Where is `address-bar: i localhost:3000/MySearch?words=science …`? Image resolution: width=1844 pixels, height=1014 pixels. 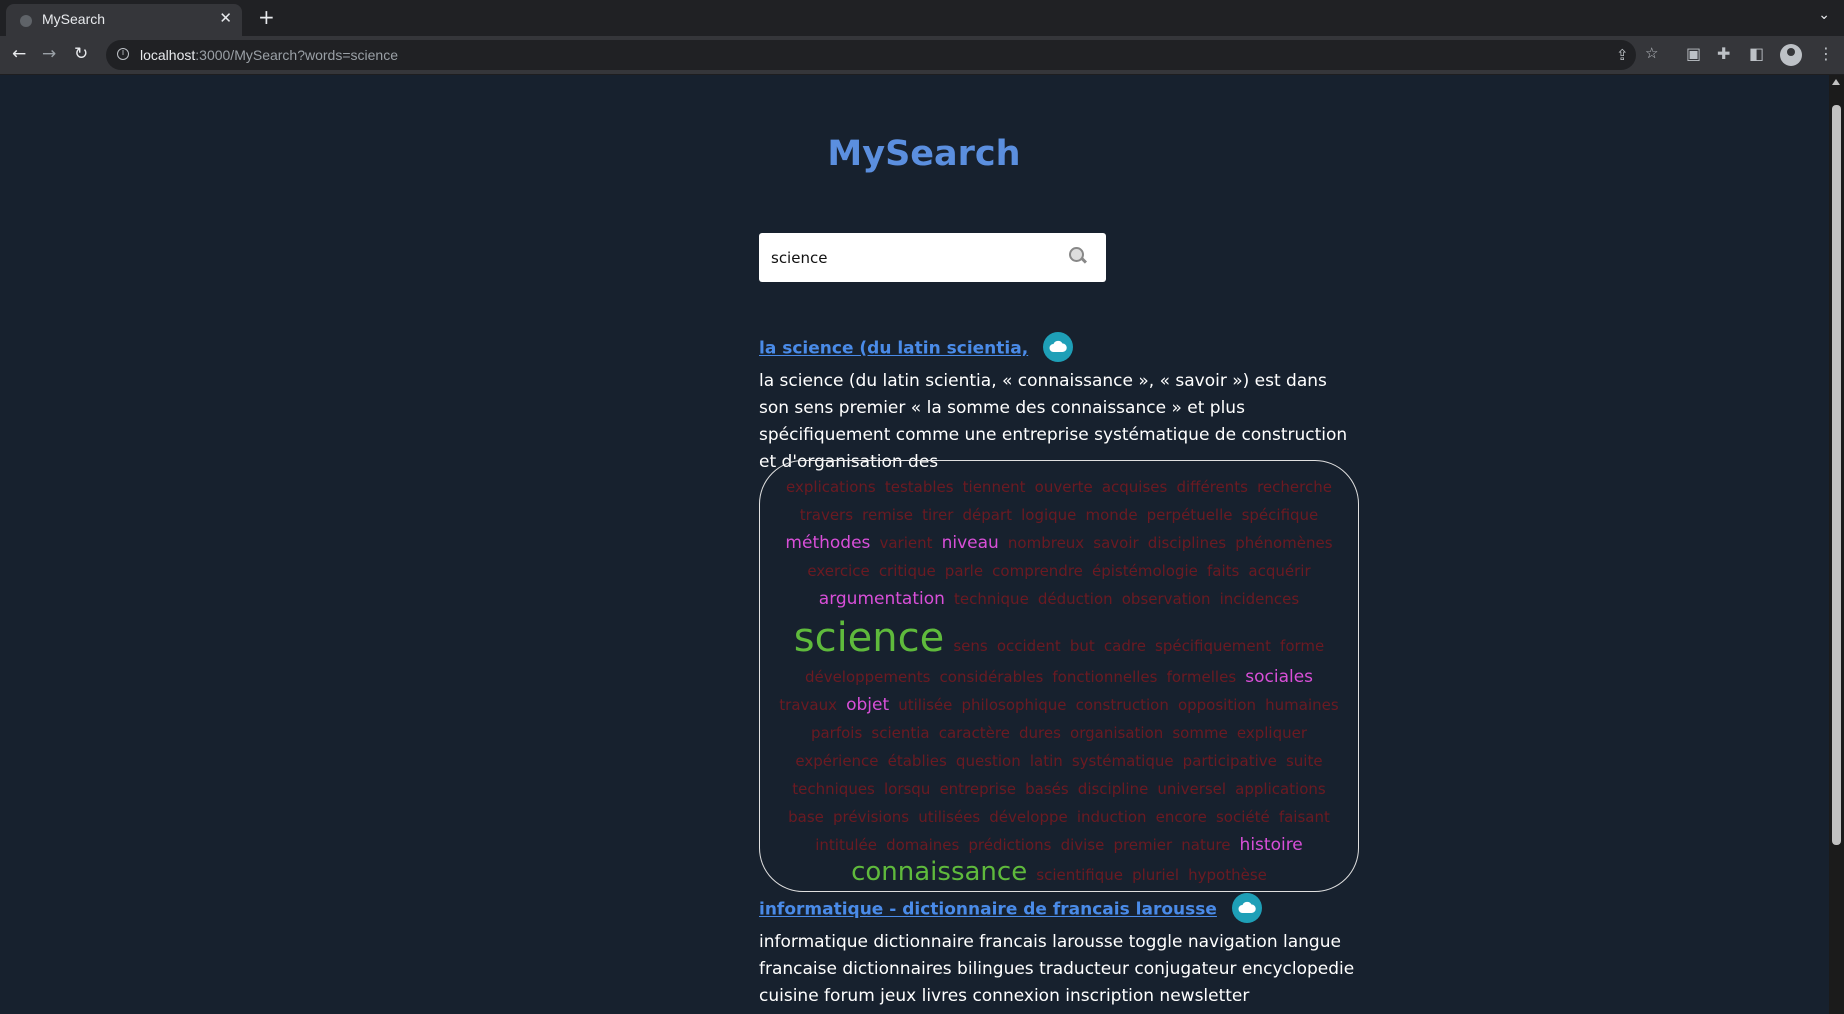 address-bar: i localhost:3000/MySearch?words=science … is located at coordinates (871, 55).